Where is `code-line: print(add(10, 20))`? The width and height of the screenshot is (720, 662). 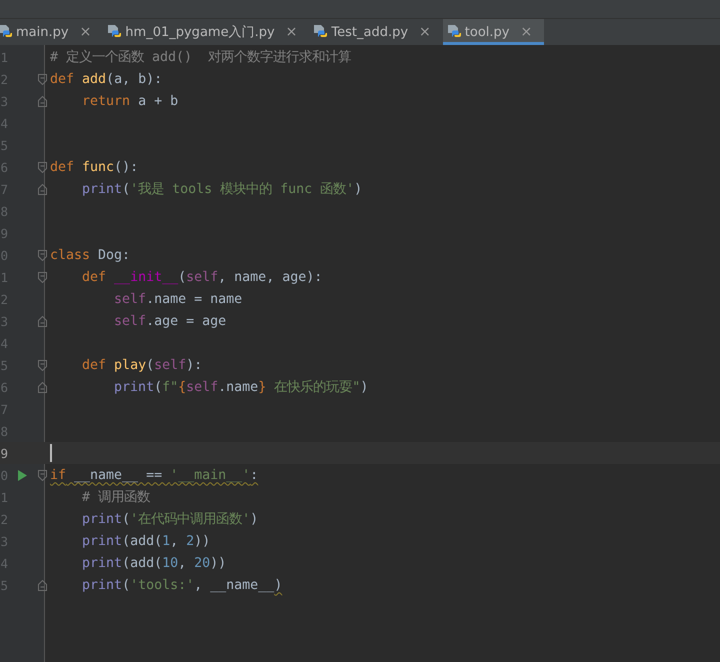
code-line: print(add(10, 20)) is located at coordinates (153, 563).